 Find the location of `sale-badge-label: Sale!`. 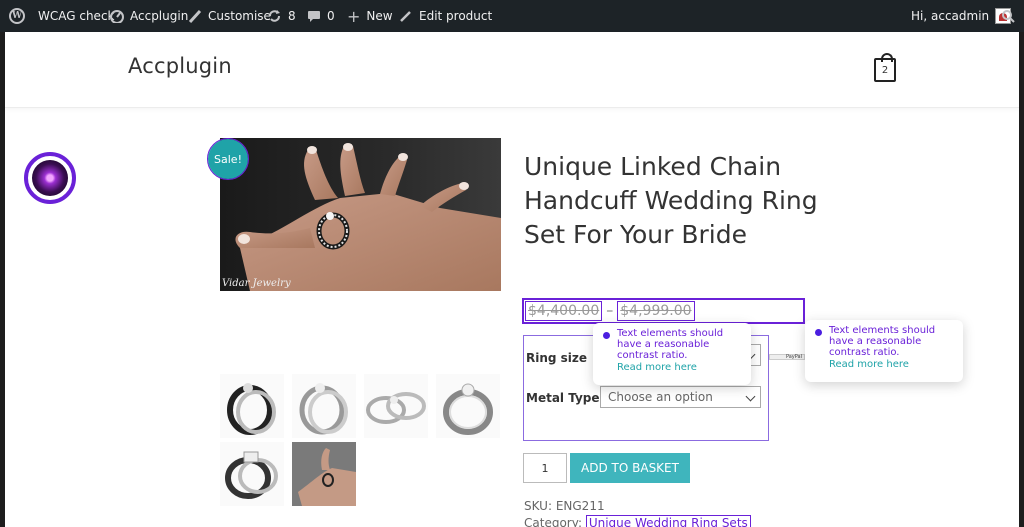

sale-badge-label: Sale! is located at coordinates (228, 159).